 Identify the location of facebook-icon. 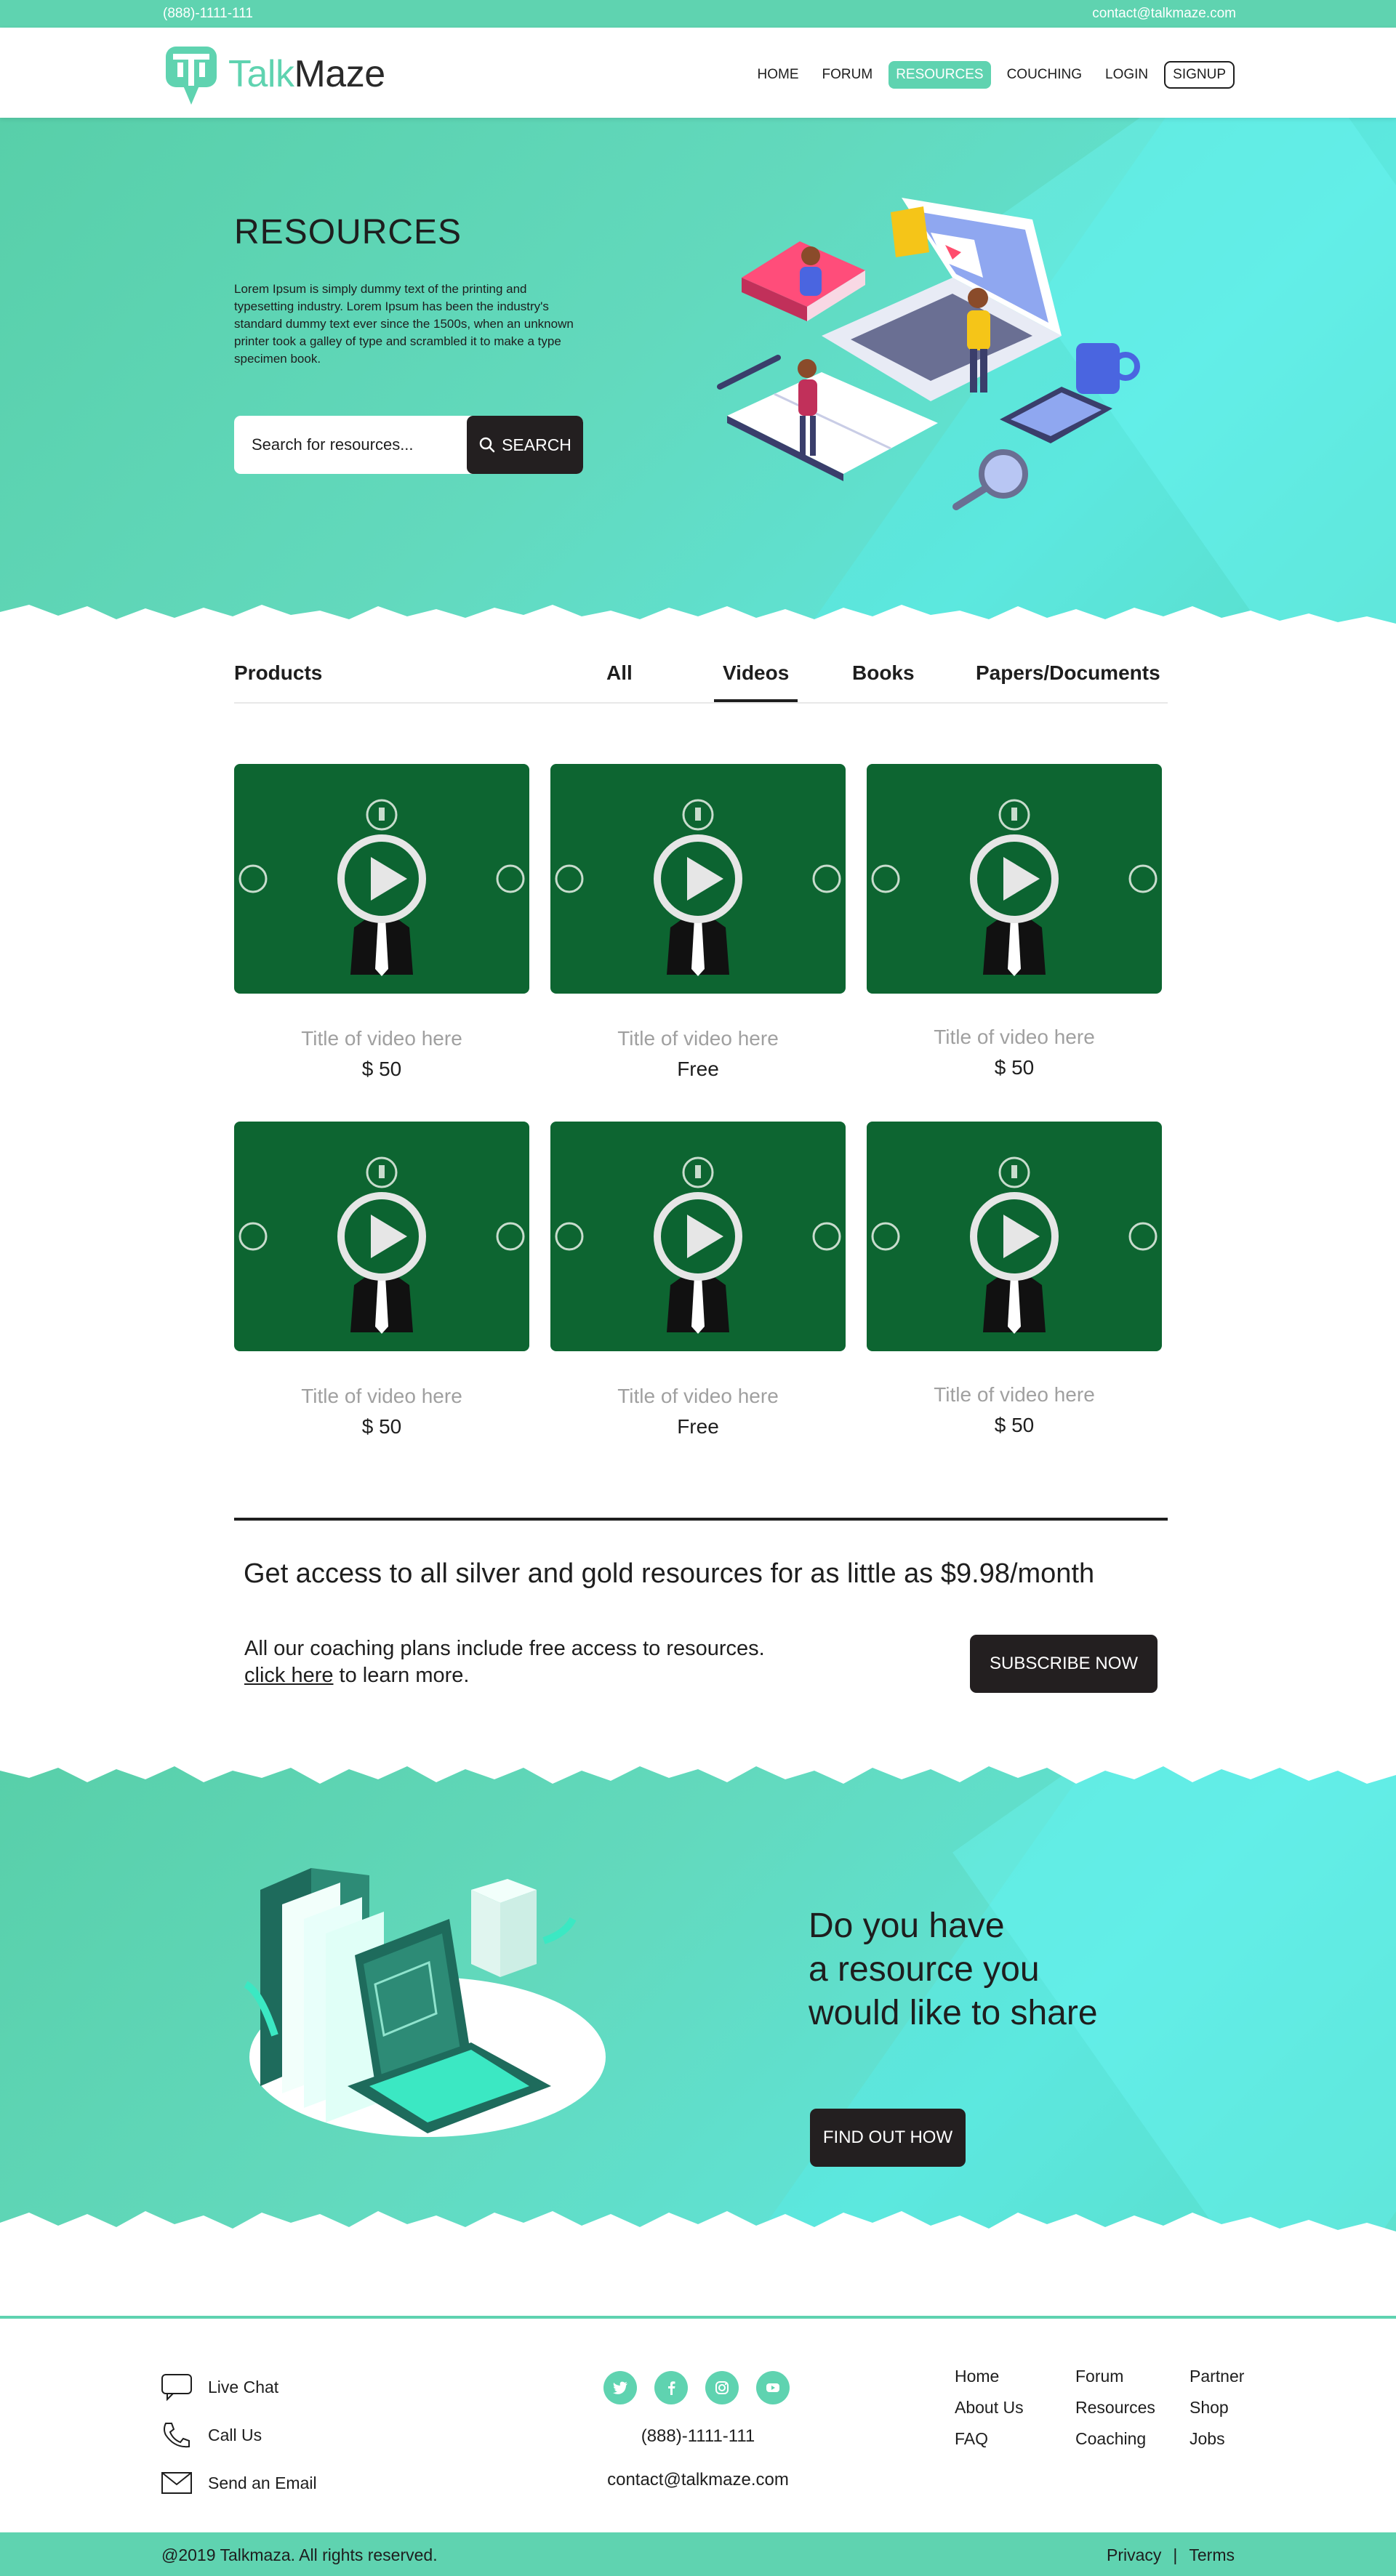
(671, 2387).